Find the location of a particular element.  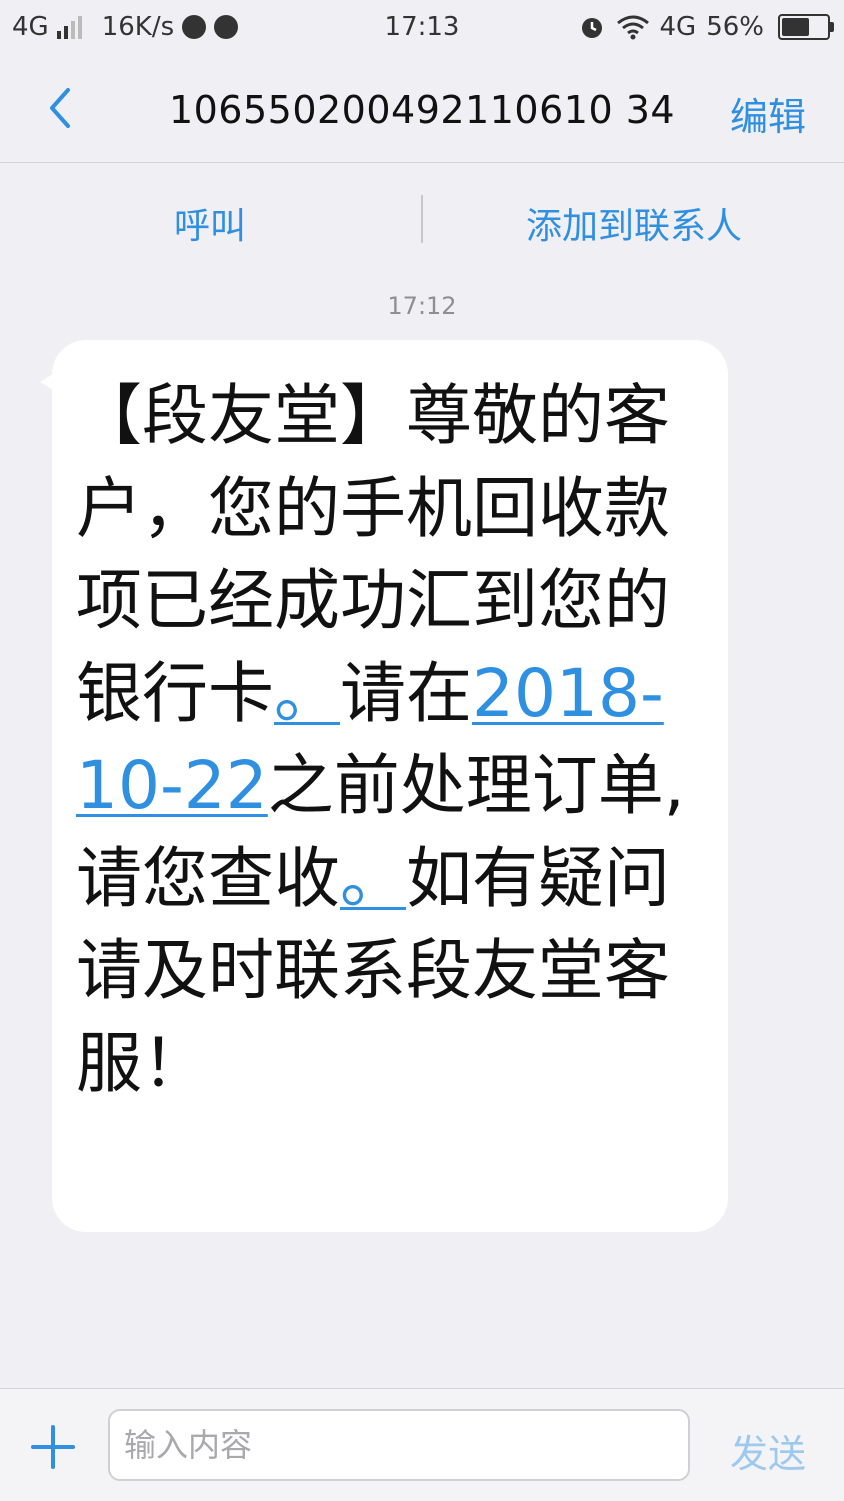

plus-icon is located at coordinates (53, 1447).